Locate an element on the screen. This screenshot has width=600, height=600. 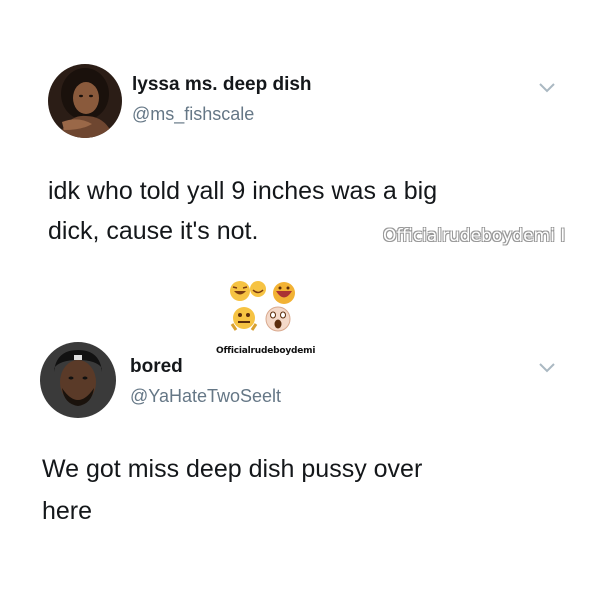
display-name-lyssa: lyssa ms. deep dish is located at coordinates (222, 85).